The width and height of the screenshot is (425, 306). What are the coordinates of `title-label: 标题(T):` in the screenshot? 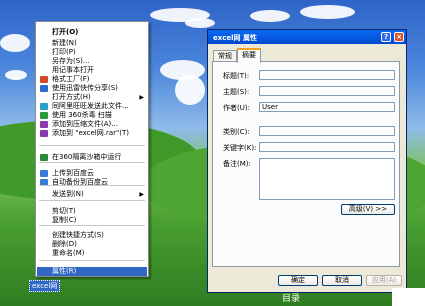 It's located at (236, 76).